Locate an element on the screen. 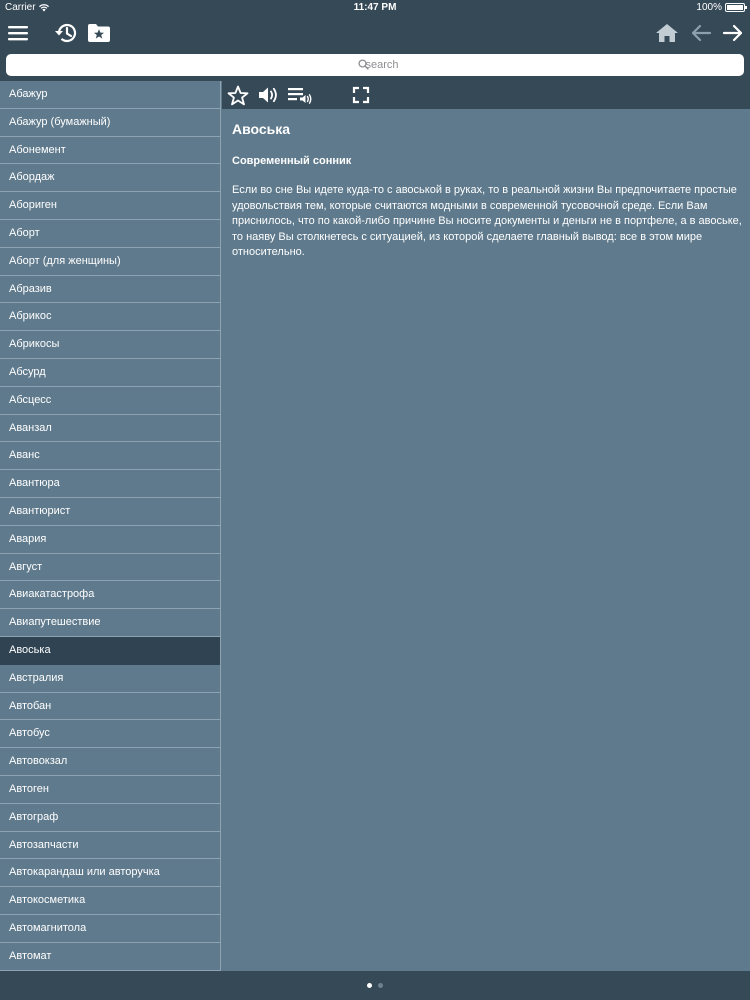 The width and height of the screenshot is (750, 1000). list-item: Автомагнитола is located at coordinates (110, 929).